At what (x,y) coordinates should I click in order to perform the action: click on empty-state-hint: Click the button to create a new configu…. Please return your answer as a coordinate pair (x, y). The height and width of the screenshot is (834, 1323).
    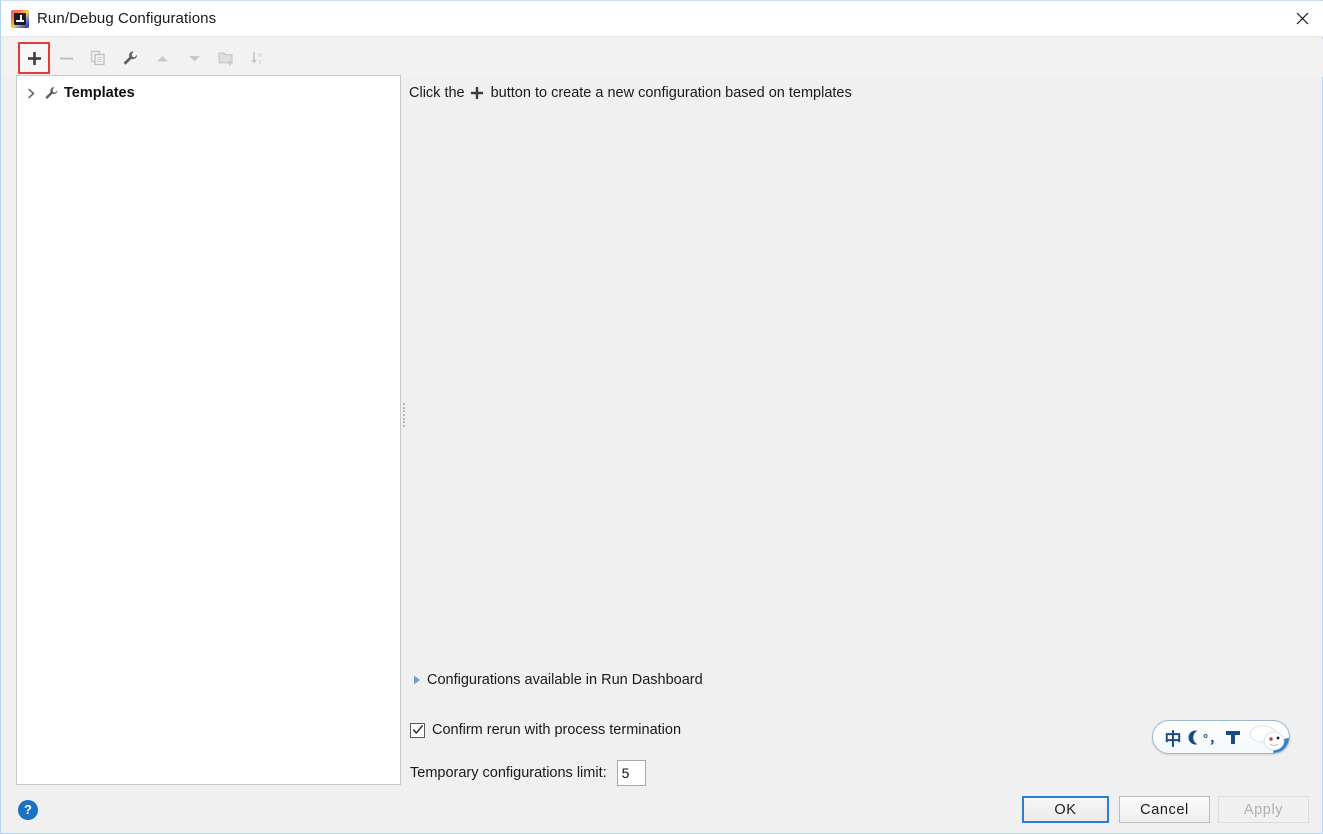
    Looking at the image, I should click on (630, 93).